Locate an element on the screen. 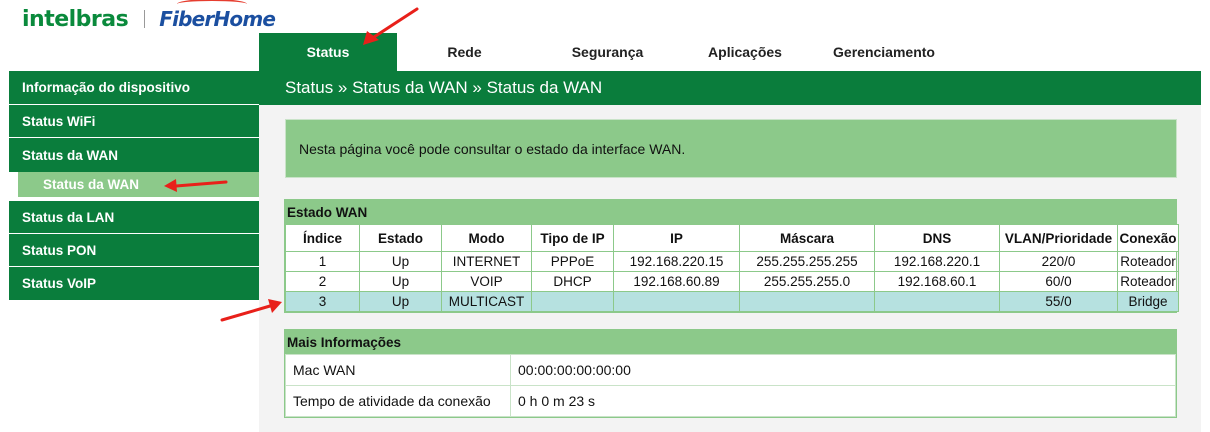 This screenshot has width=1210, height=432. mac-wan-label: Mac WAN is located at coordinates (398, 370).